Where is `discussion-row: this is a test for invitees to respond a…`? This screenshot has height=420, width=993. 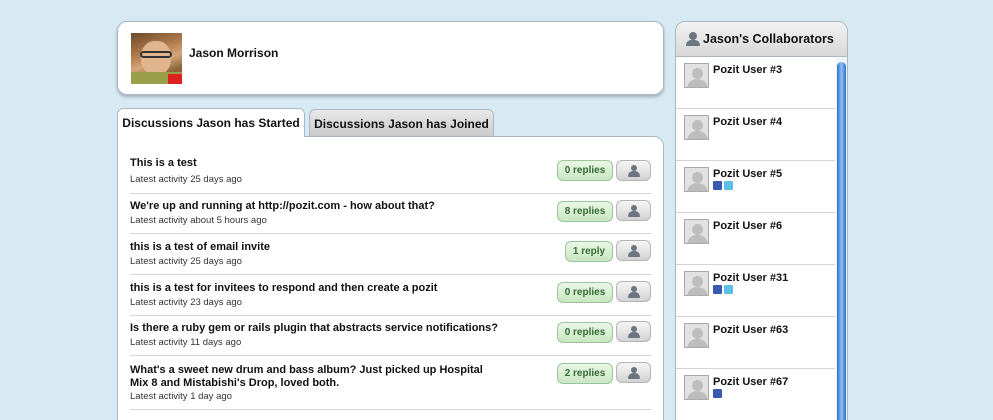 discussion-row: this is a test for invitees to respond a… is located at coordinates (390, 295).